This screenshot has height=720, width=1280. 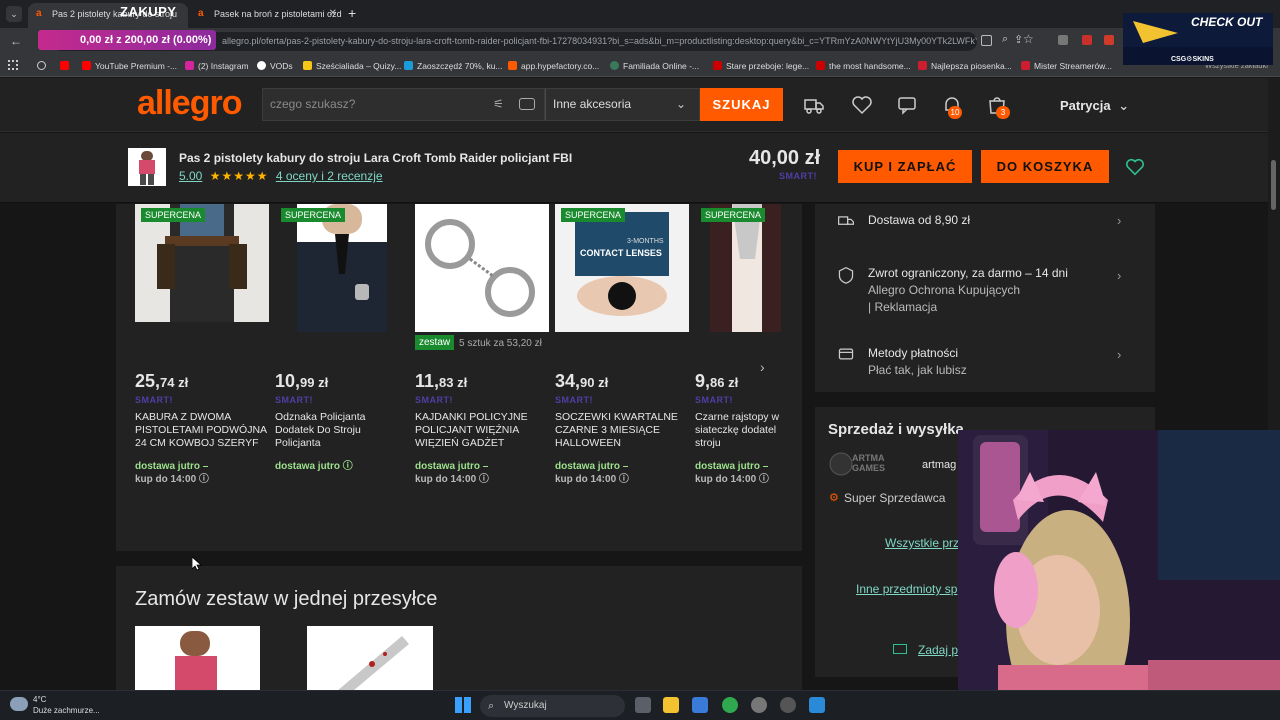 What do you see at coordinates (762, 367) in the screenshot?
I see `carousel-next-arrow-icon: ›` at bounding box center [762, 367].